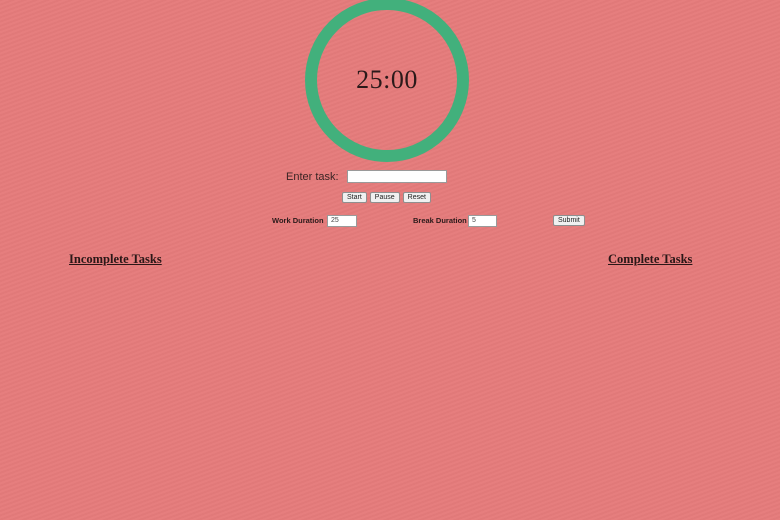 The width and height of the screenshot is (780, 520). I want to click on task-input, so click(396, 176).